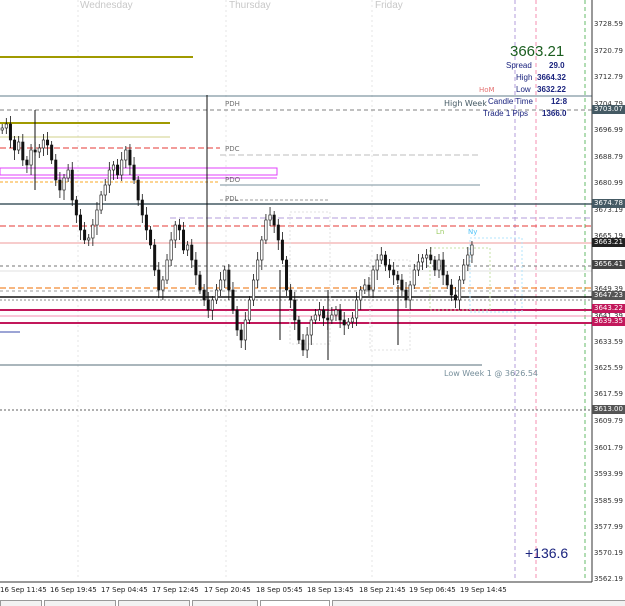 The height and width of the screenshot is (606, 625). What do you see at coordinates (608, 265) in the screenshot?
I see `price-tag: 3656.41` at bounding box center [608, 265].